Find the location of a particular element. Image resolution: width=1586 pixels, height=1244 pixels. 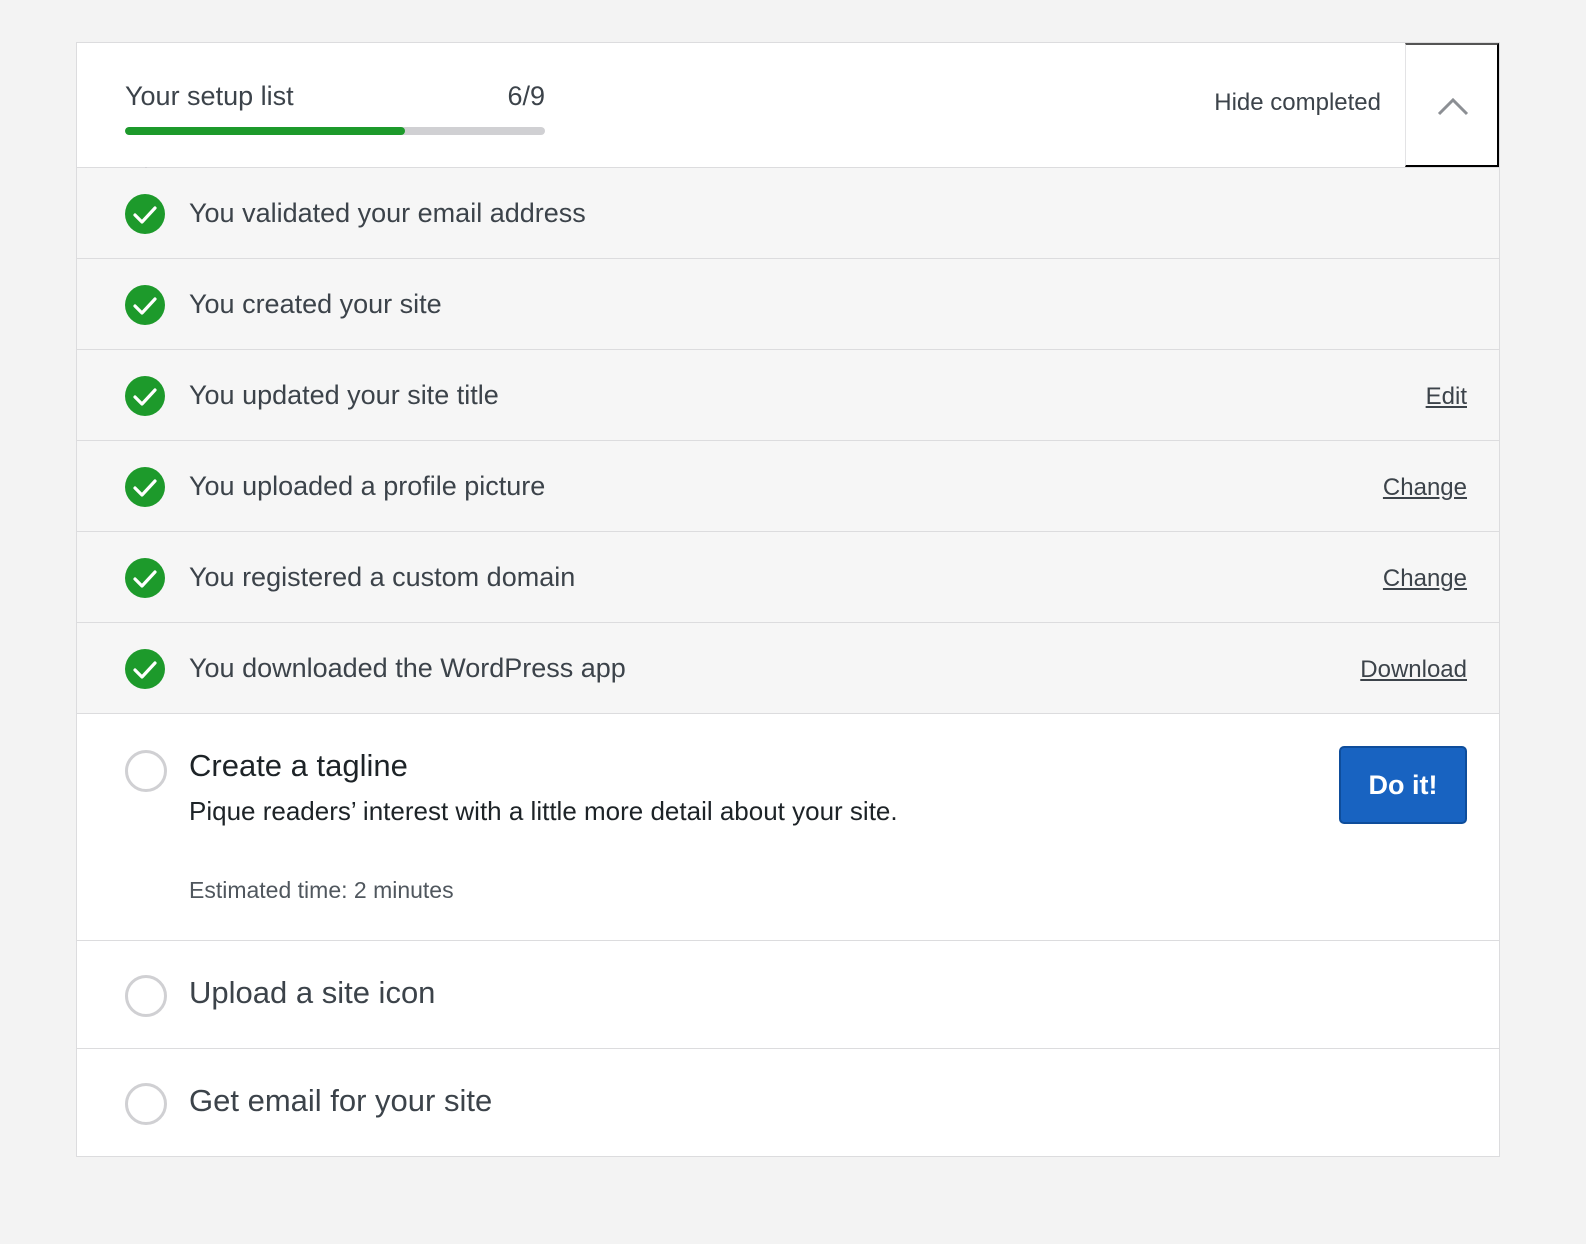

estimated-time: Estimated time: 2 minutes is located at coordinates (321, 890).